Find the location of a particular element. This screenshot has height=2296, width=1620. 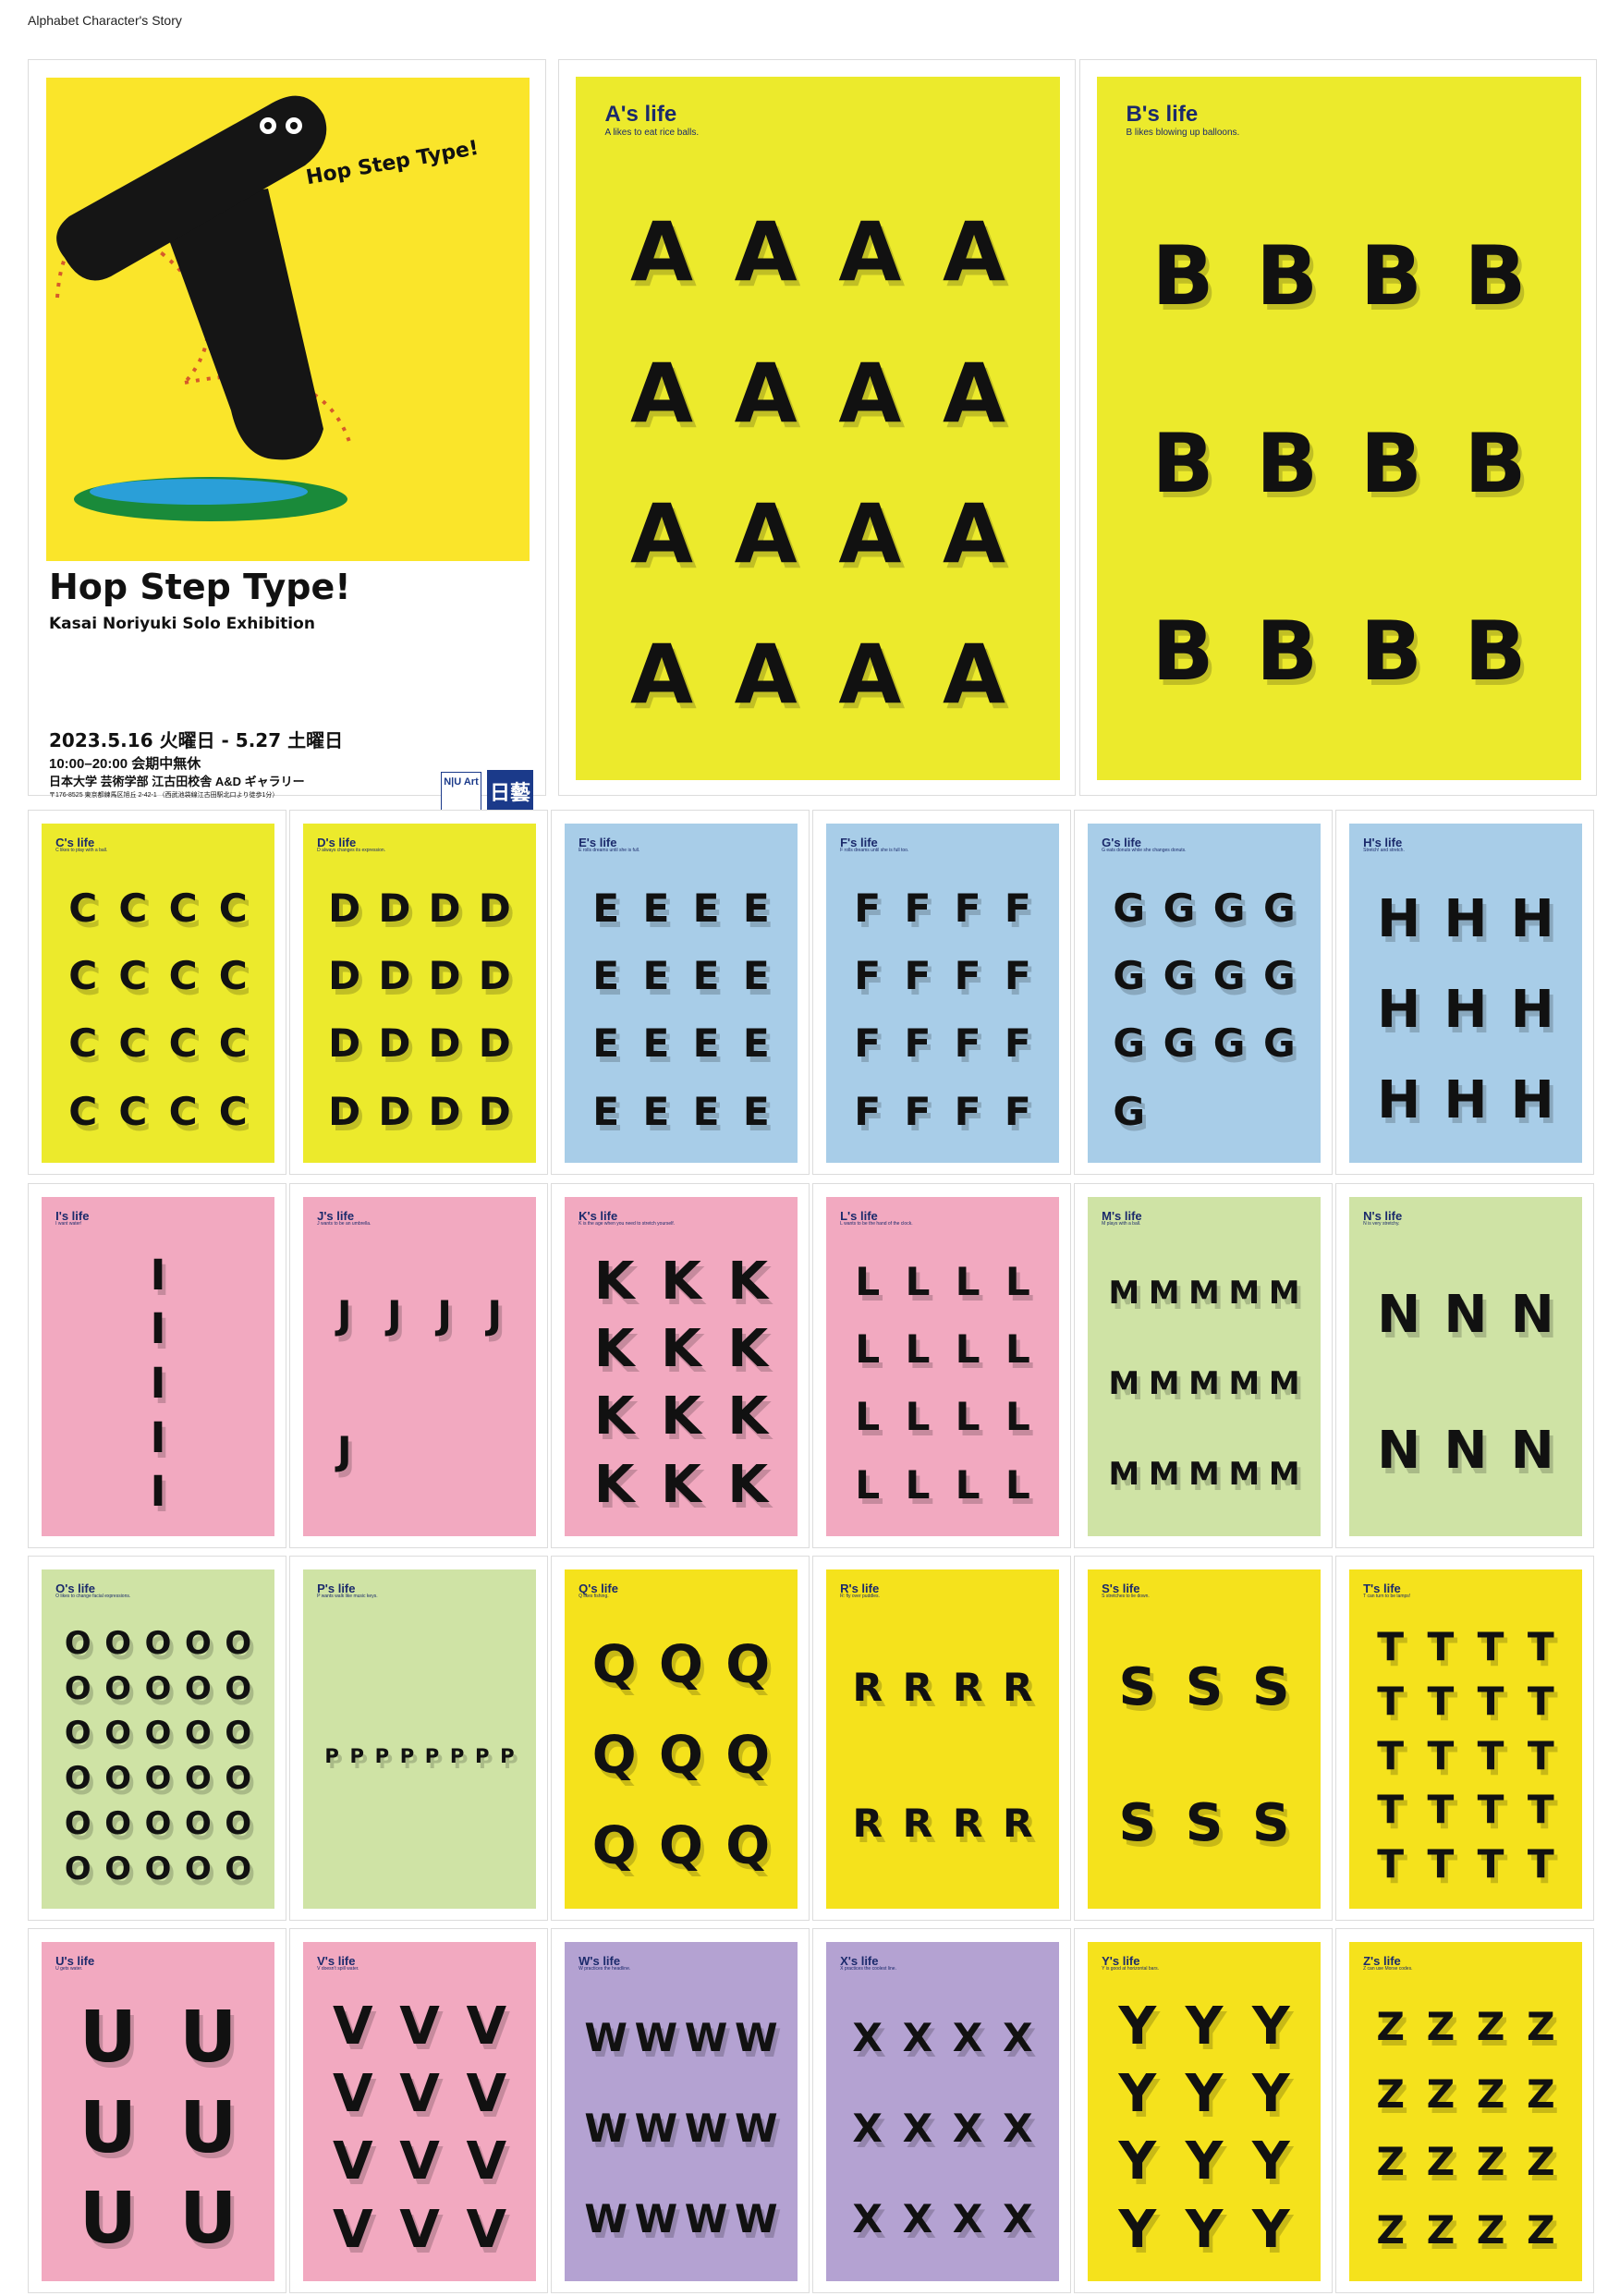

letter-glyph: J is located at coordinates (344, 1315).